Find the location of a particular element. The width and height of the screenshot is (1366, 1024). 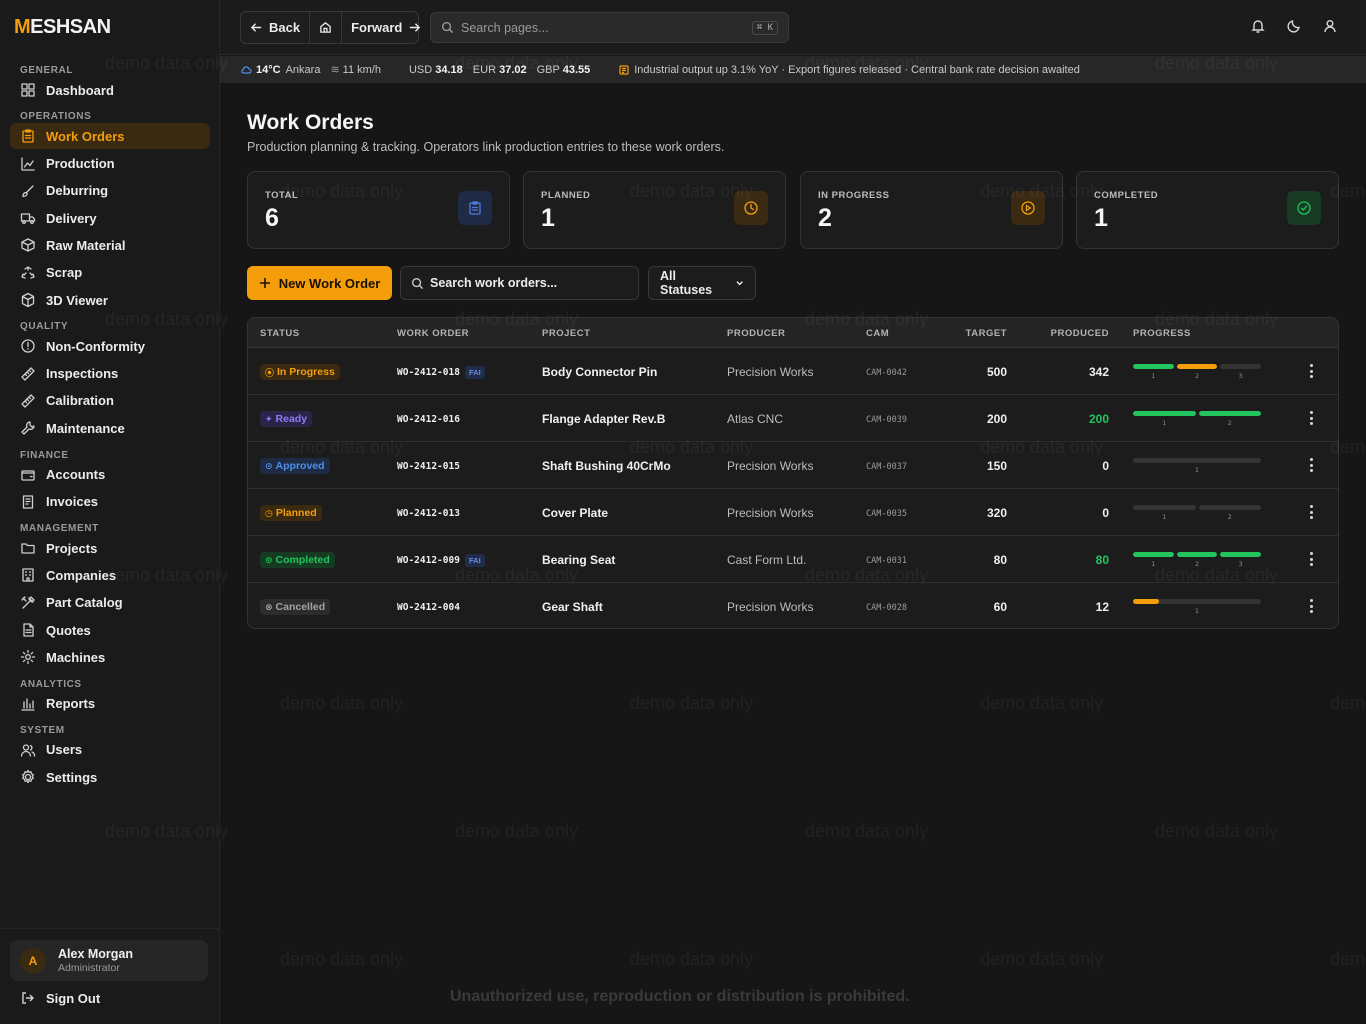

file-icon is located at coordinates (28, 630).